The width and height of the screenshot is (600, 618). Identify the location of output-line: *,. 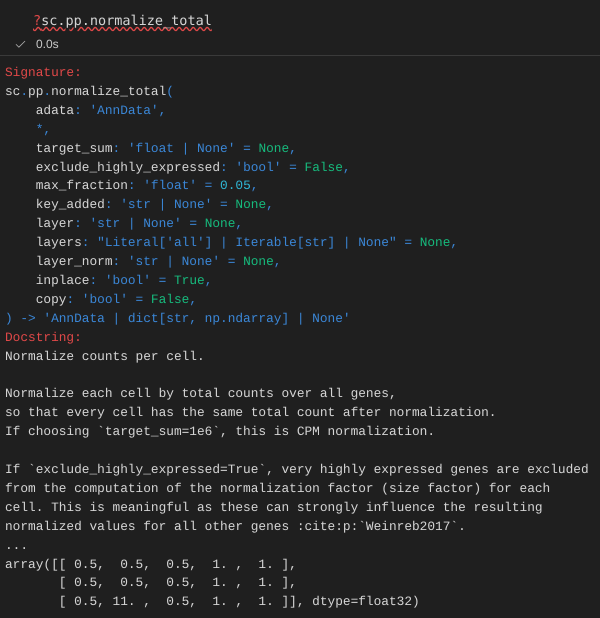
(43, 129).